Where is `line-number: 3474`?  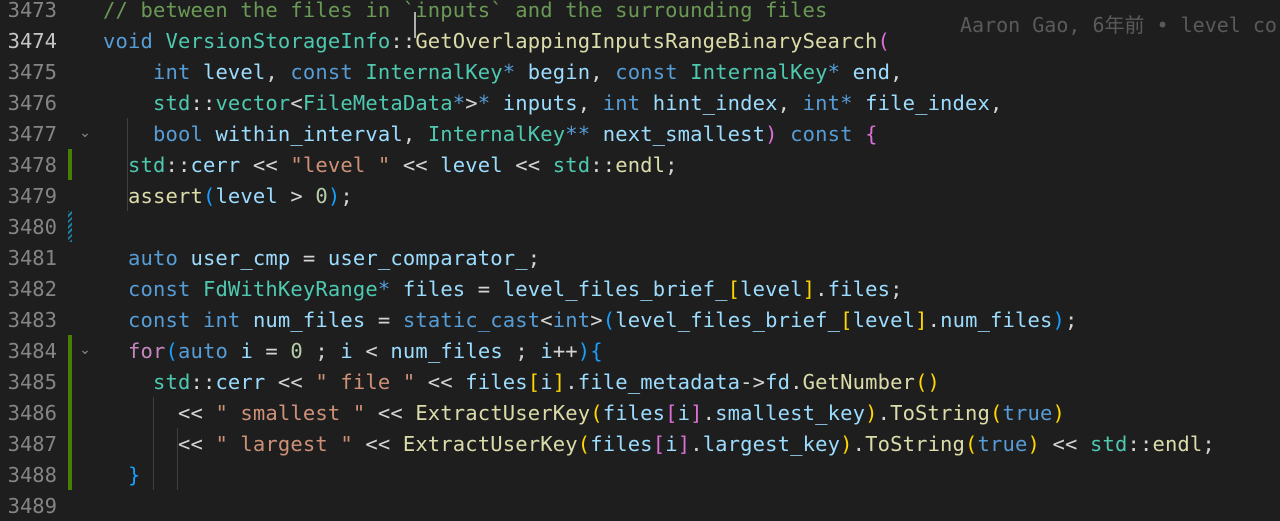
line-number: 3474 is located at coordinates (32, 41).